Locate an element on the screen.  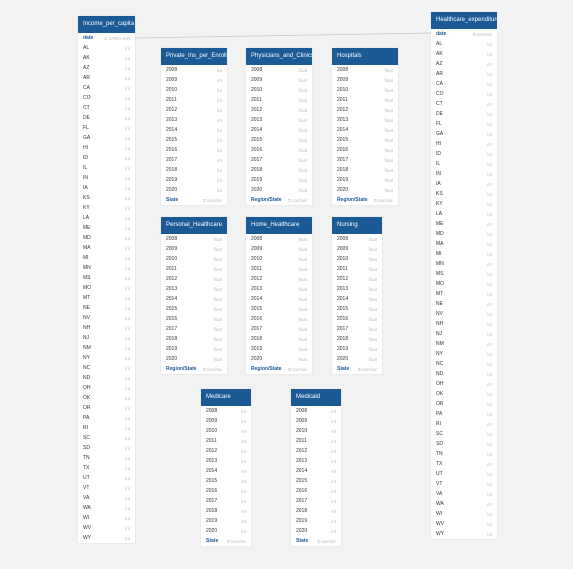
column-row-mi: MI int is located at coordinates (464, 254).